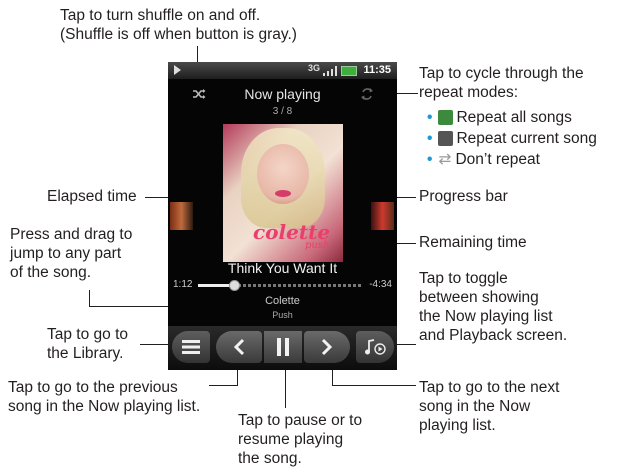 The image size is (621, 471). What do you see at coordinates (406, 344) in the screenshot?
I see `toggle-leader` at bounding box center [406, 344].